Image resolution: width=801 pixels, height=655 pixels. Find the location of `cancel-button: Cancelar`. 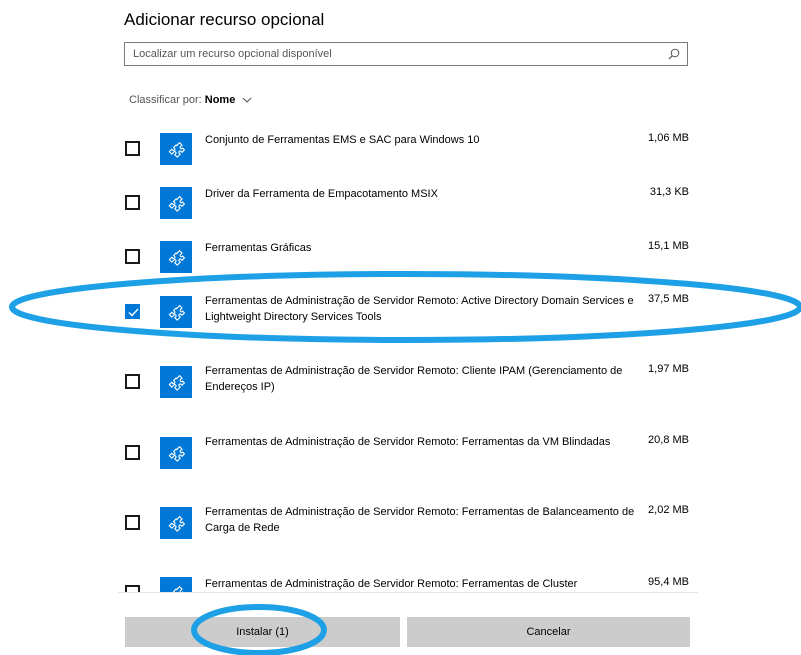

cancel-button: Cancelar is located at coordinates (548, 632).